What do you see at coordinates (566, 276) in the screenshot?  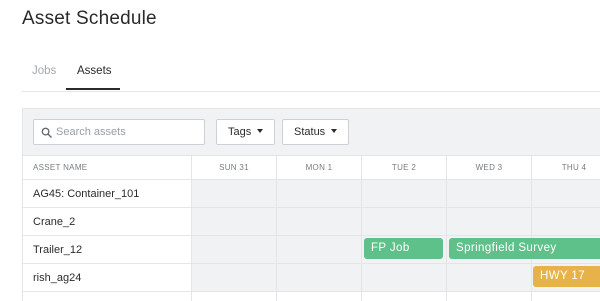 I see `event-hwy-17: HWY 17` at bounding box center [566, 276].